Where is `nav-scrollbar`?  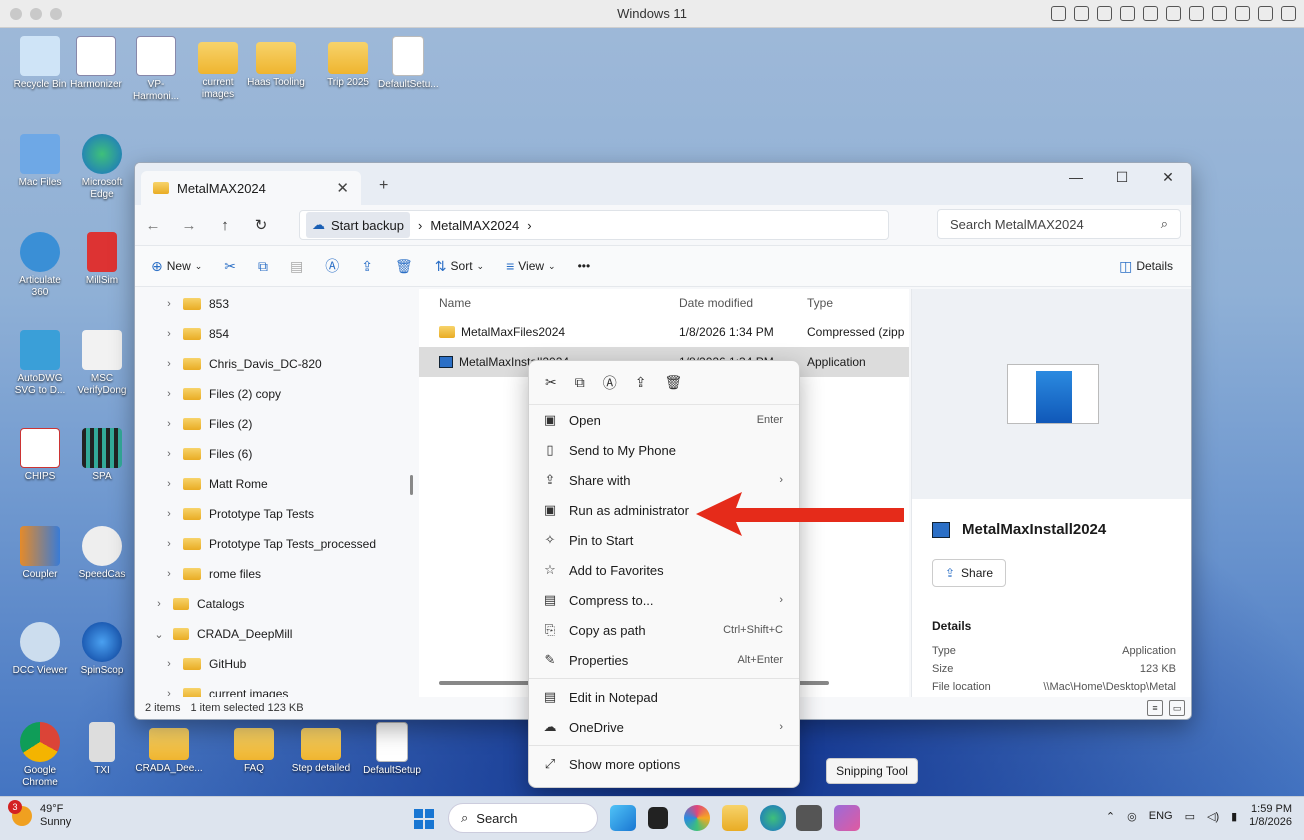
nav-scrollbar is located at coordinates (411, 485).